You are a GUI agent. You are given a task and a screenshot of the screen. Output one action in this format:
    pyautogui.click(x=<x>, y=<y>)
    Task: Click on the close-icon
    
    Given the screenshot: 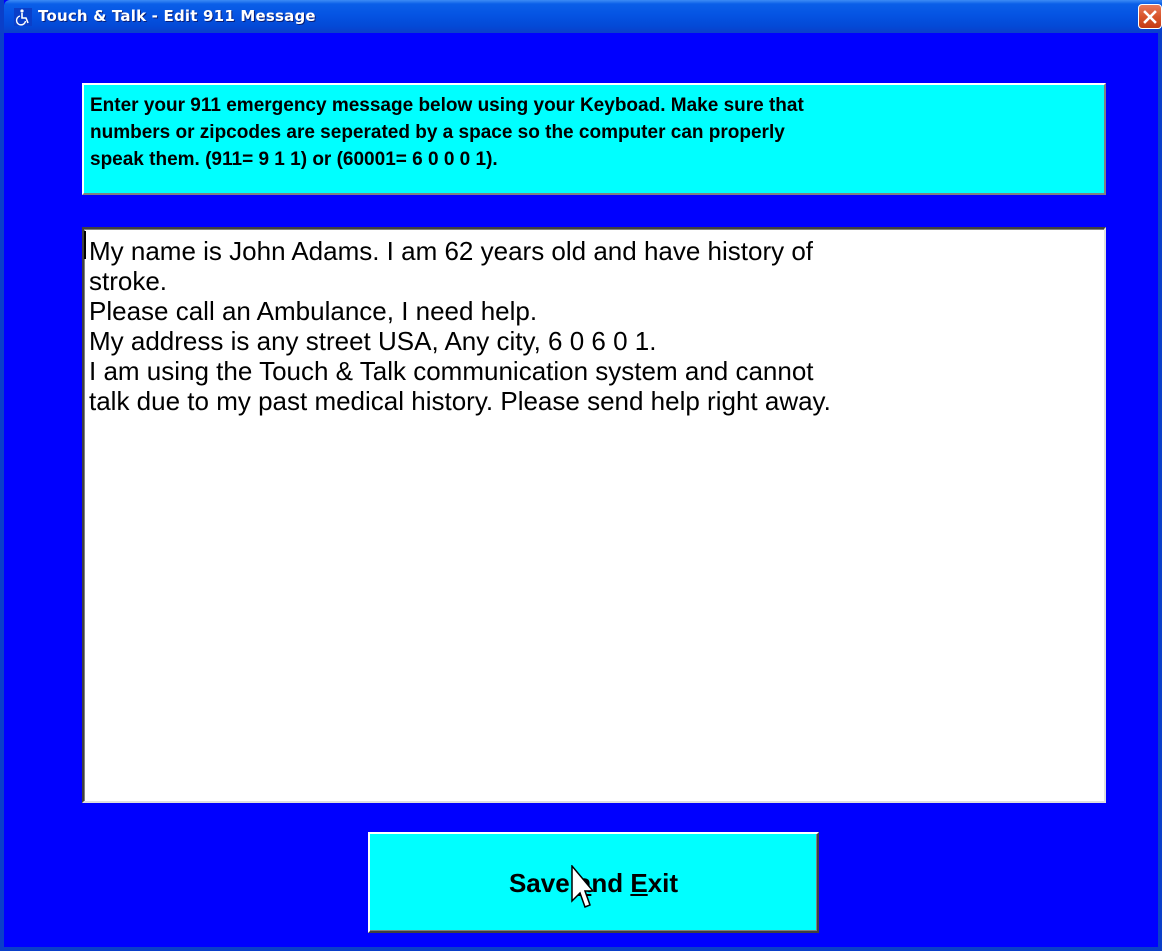 What is the action you would take?
    pyautogui.click(x=1150, y=16)
    